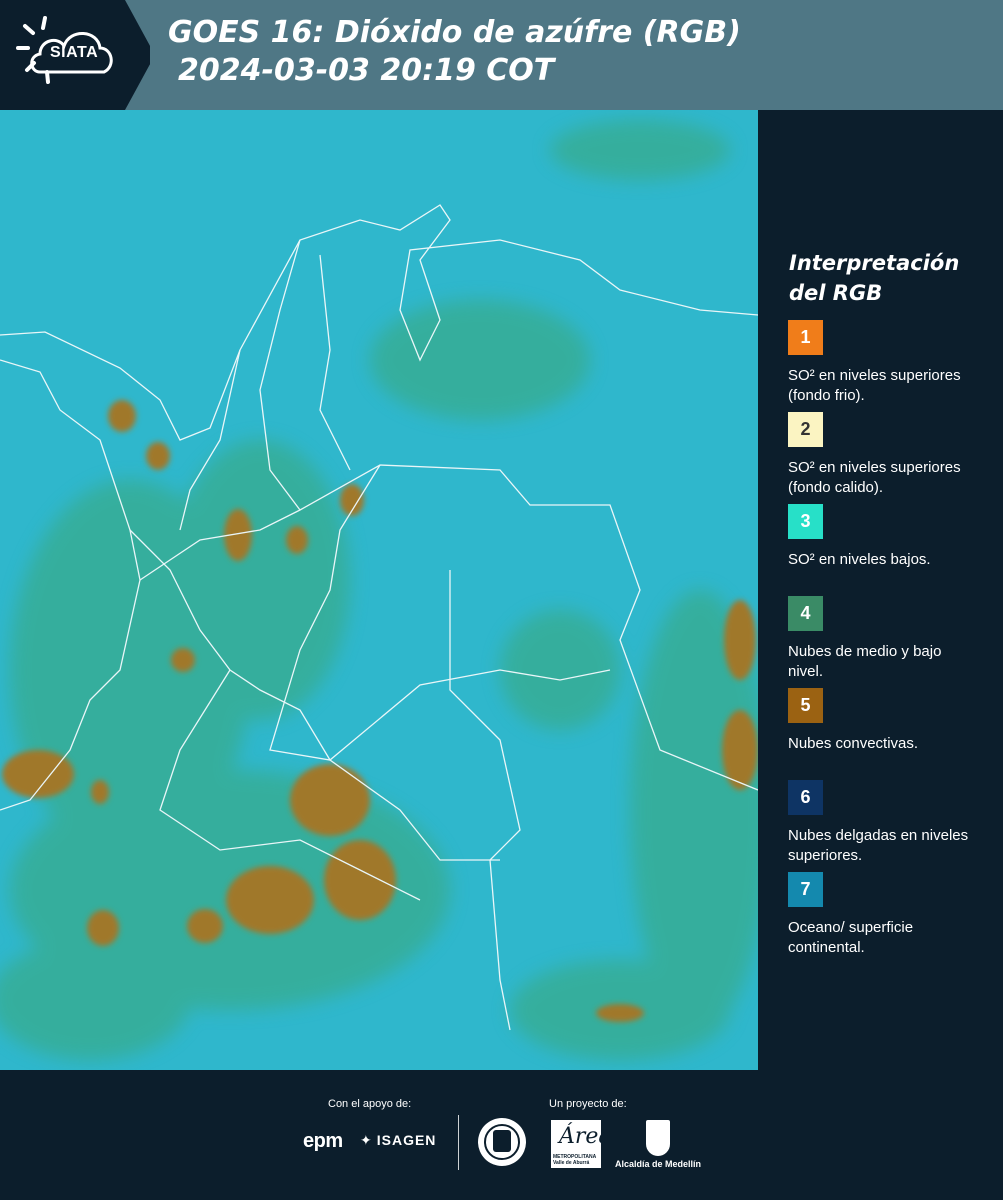 The width and height of the screenshot is (1003, 1200). Describe the element at coordinates (575, 1160) in the screenshot. I see `area-subtitle: METROPOLITANA Valle de Aburrá` at that location.